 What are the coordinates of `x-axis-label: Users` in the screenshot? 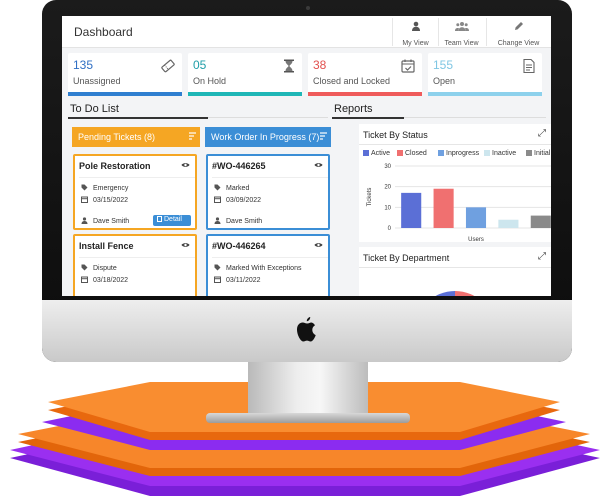 It's located at (476, 240).